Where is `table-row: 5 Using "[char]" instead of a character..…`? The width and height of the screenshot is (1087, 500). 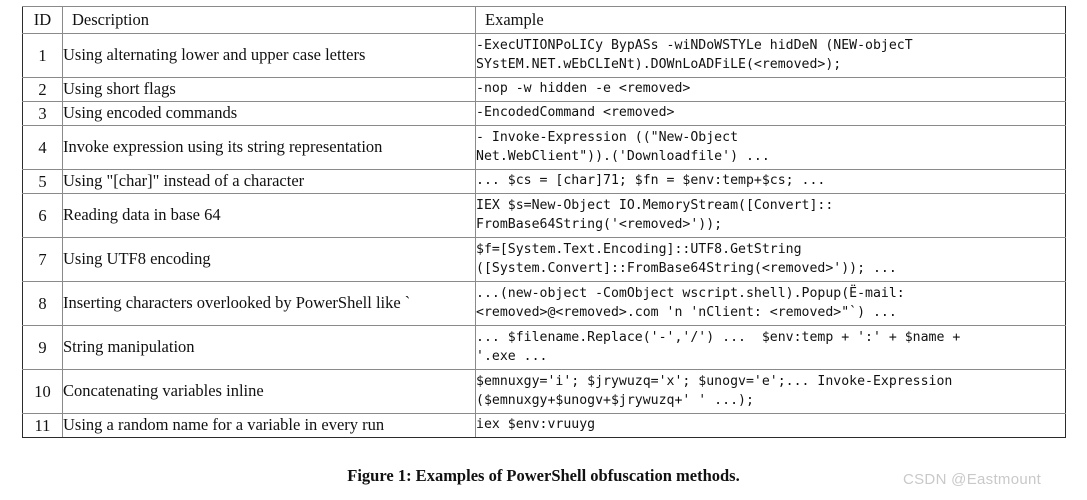
table-row: 5 Using "[char]" instead of a character..… is located at coordinates (544, 181).